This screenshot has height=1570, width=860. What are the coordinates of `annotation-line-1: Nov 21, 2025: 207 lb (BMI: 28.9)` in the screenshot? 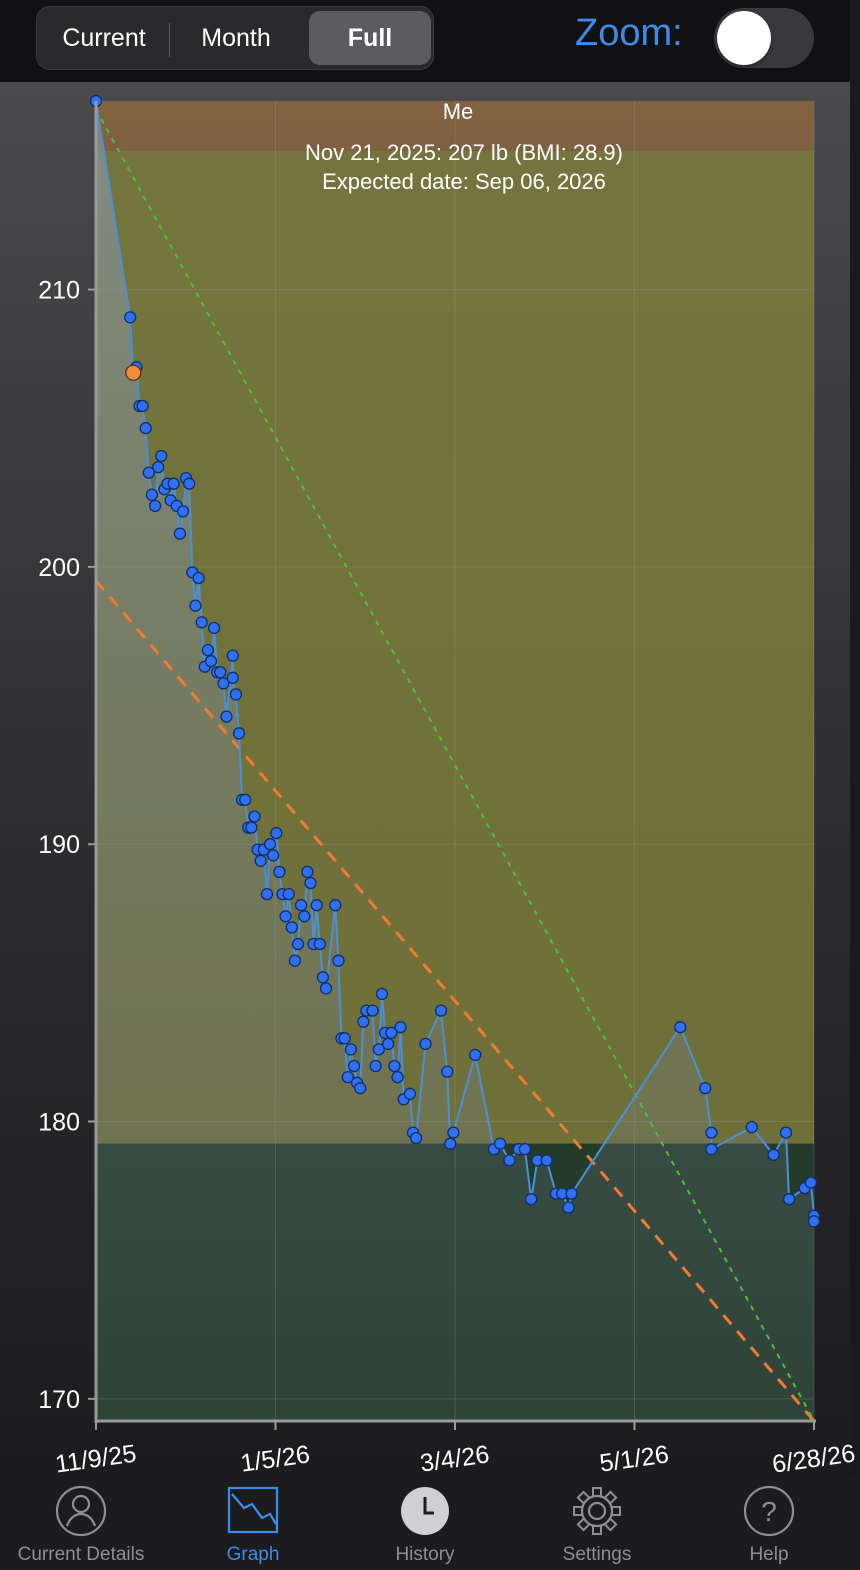 It's located at (464, 152).